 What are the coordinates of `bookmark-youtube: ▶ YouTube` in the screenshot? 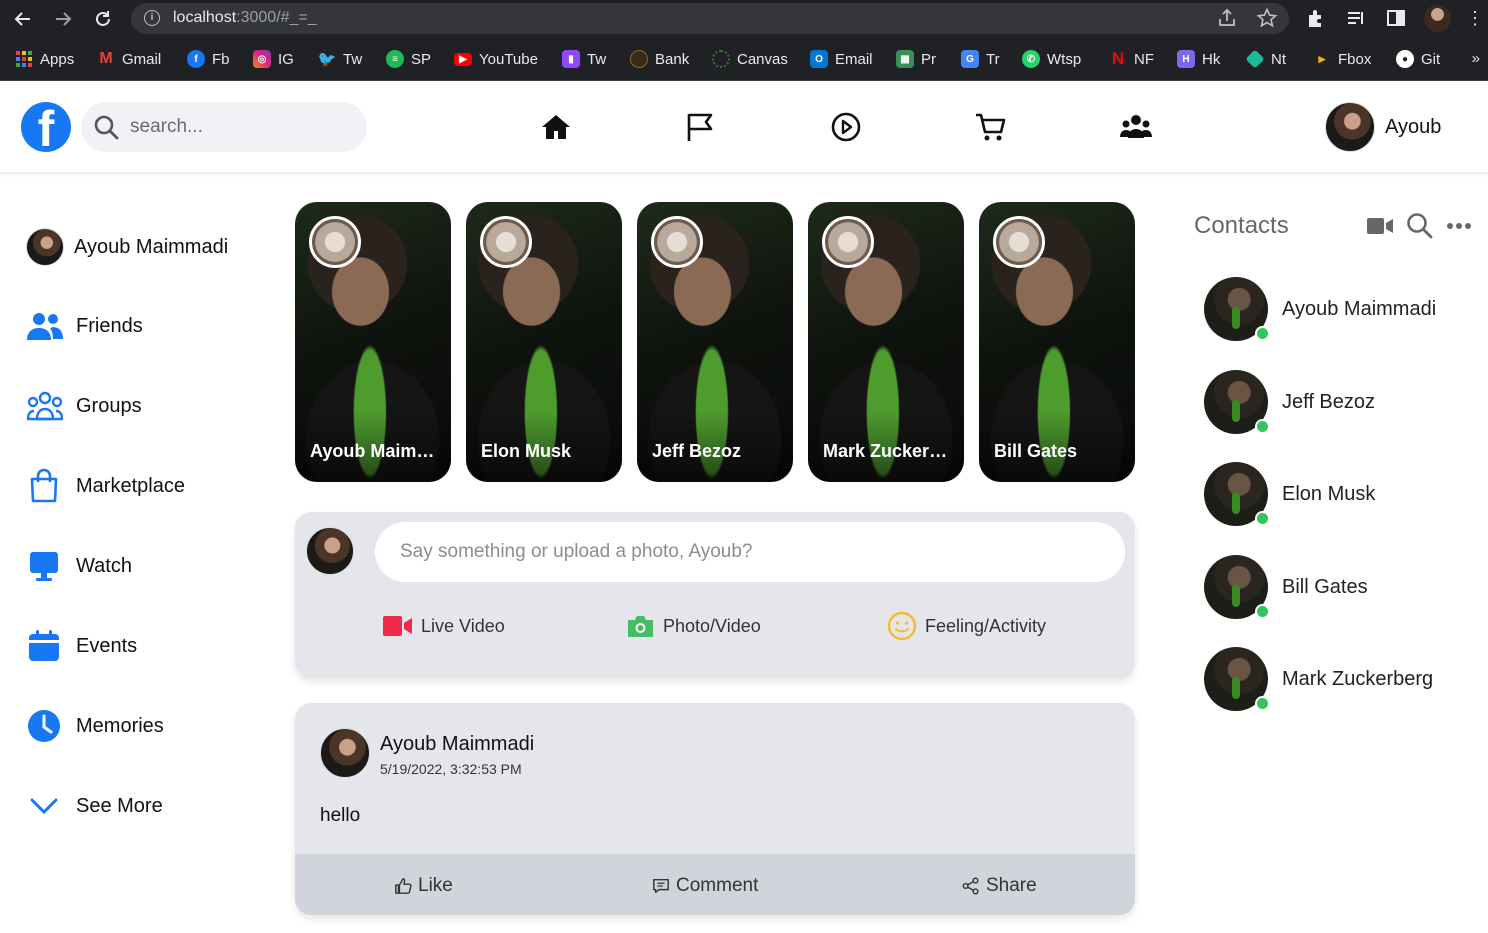 It's located at (496, 59).